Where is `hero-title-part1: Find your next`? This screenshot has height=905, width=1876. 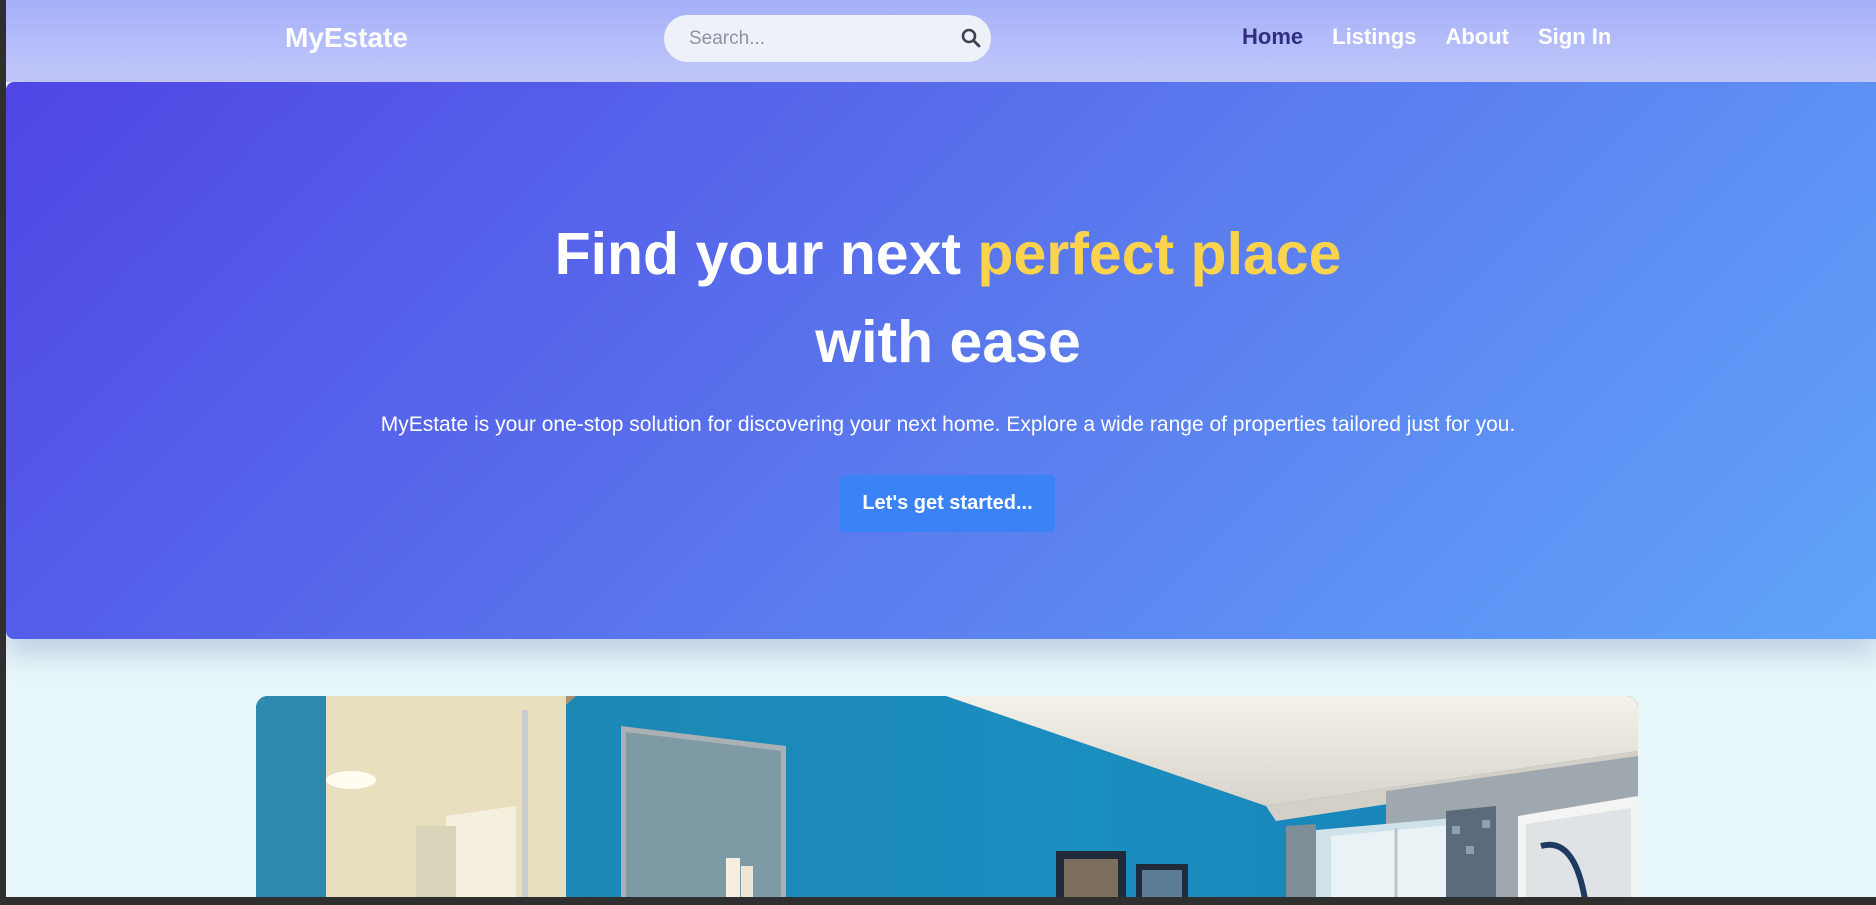 hero-title-part1: Find your next is located at coordinates (766, 254).